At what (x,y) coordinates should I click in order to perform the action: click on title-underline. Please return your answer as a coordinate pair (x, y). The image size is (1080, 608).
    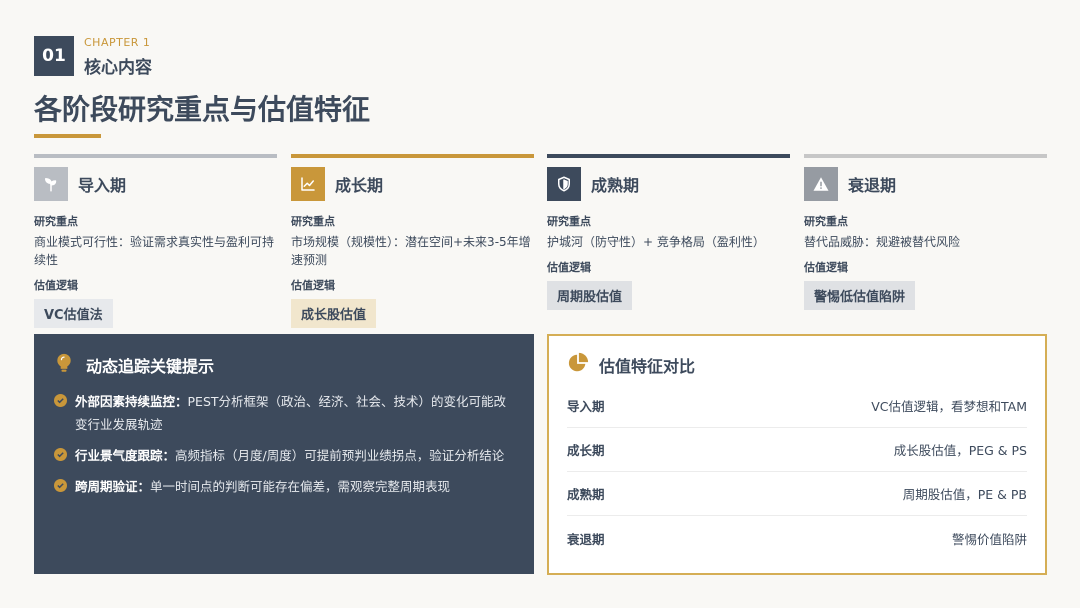
    Looking at the image, I should click on (67, 136).